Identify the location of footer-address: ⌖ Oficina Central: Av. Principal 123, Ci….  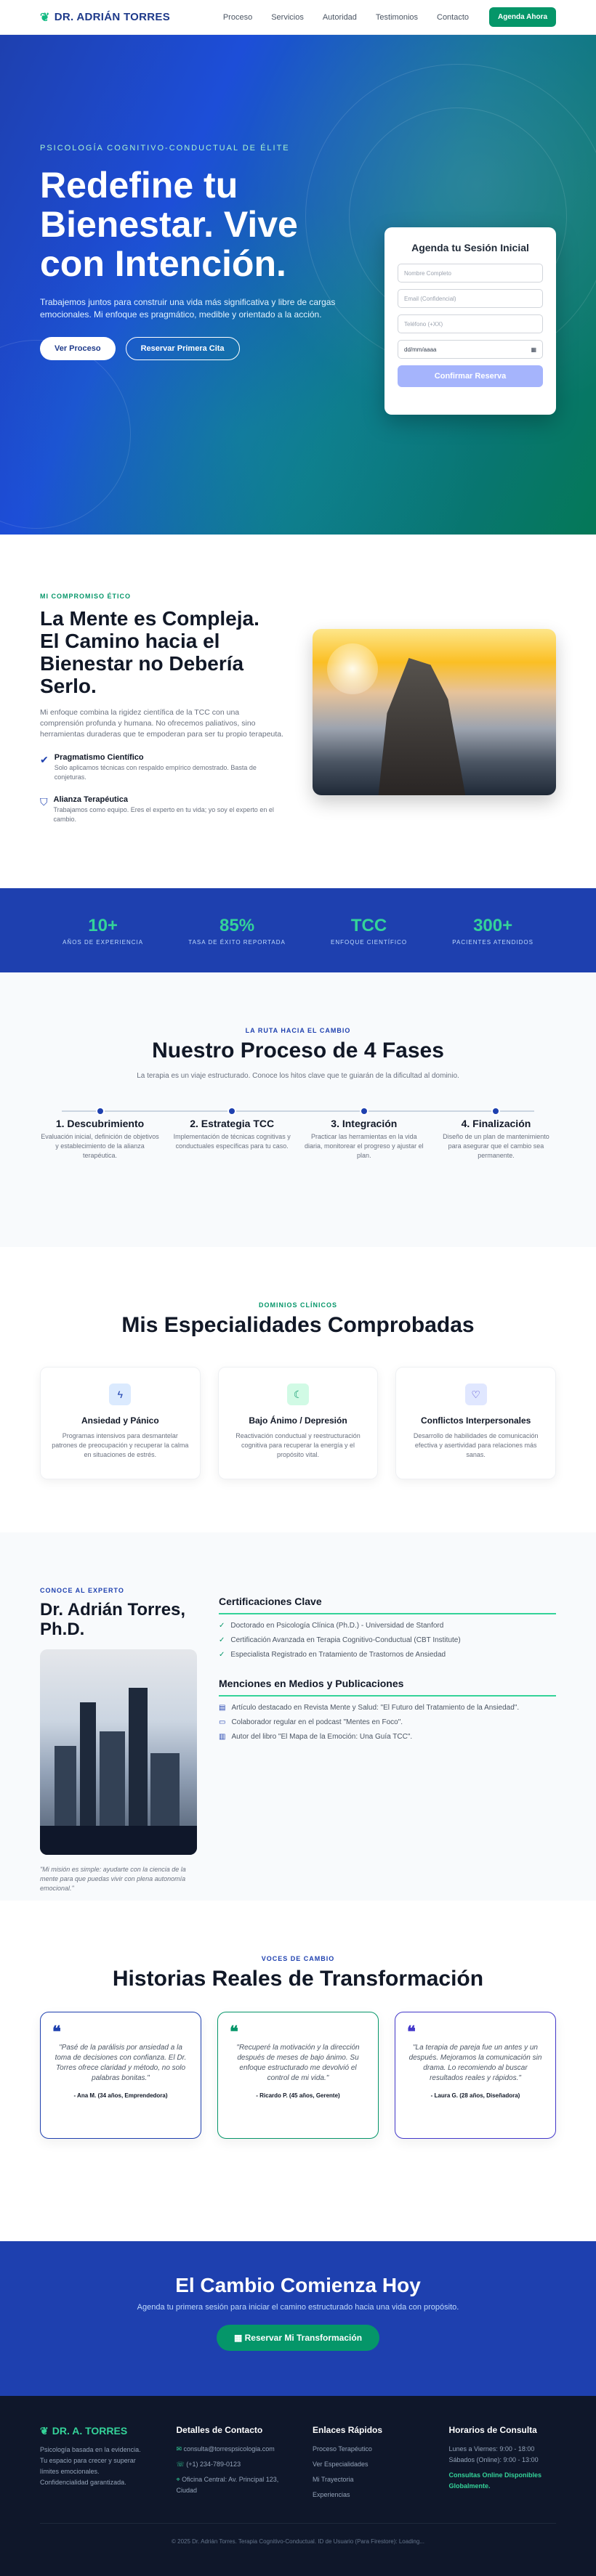
(227, 2485).